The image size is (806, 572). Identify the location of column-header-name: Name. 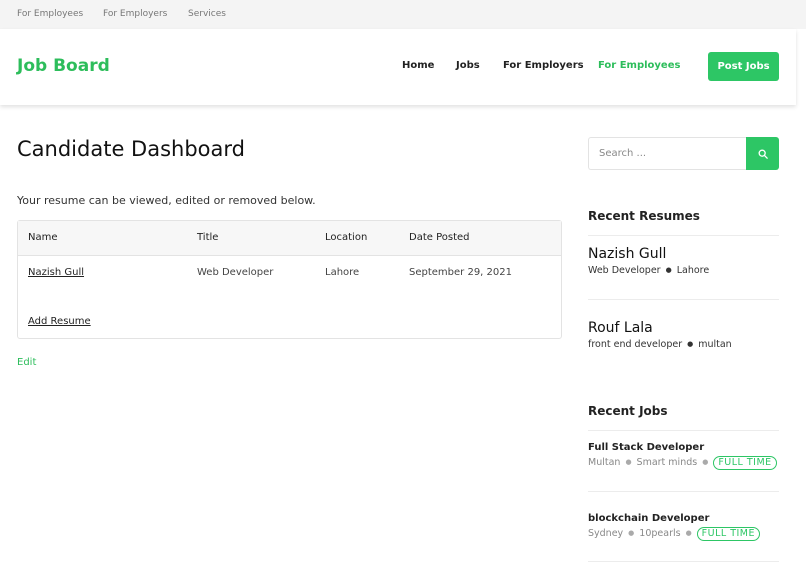
(43, 237).